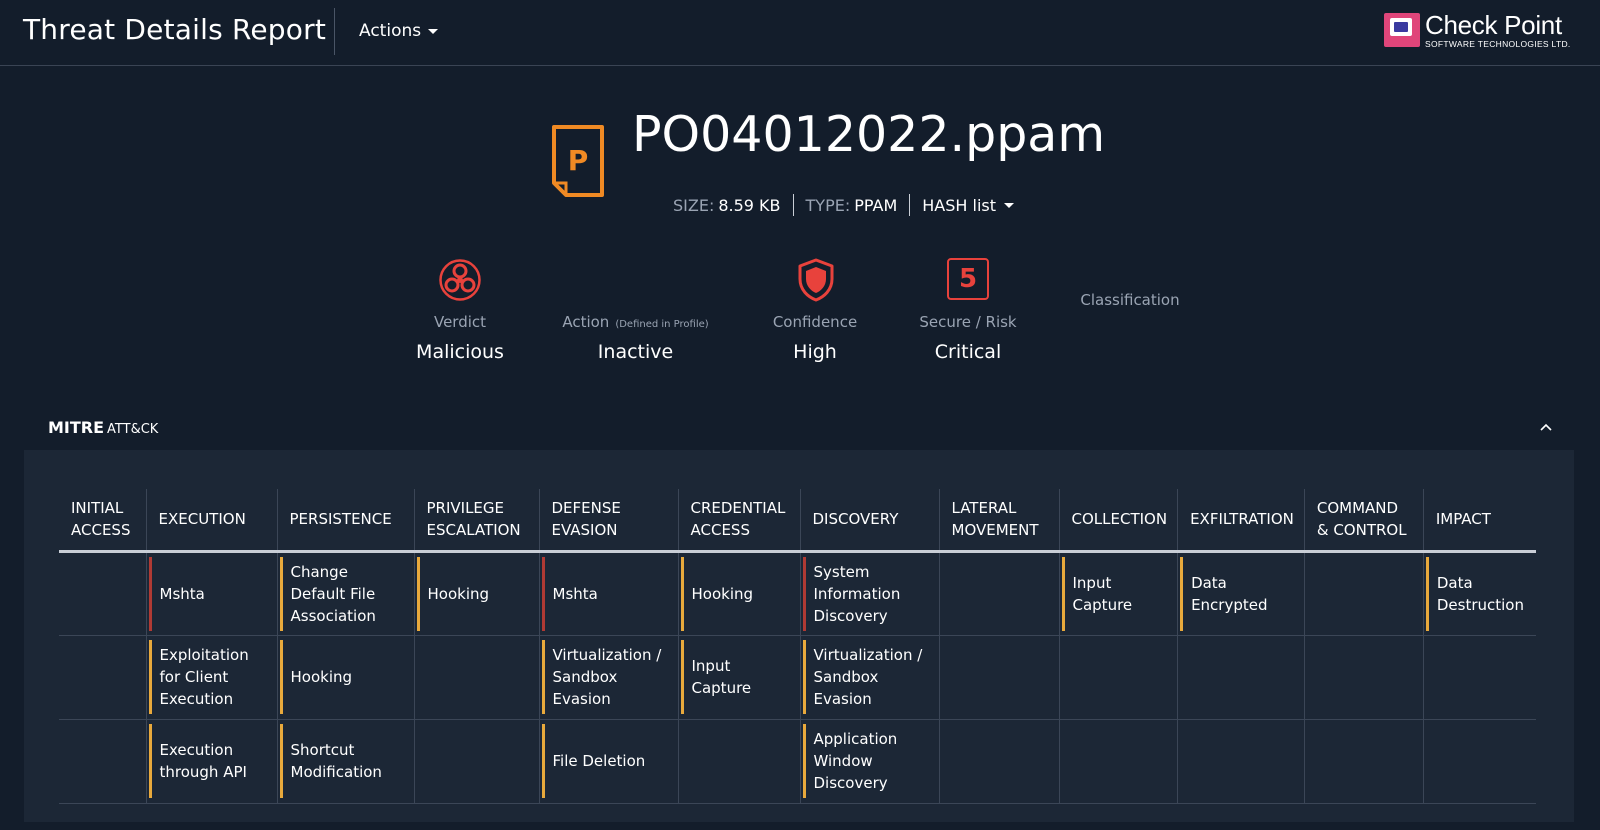  What do you see at coordinates (1130, 300) in the screenshot?
I see `classification-label: Classification` at bounding box center [1130, 300].